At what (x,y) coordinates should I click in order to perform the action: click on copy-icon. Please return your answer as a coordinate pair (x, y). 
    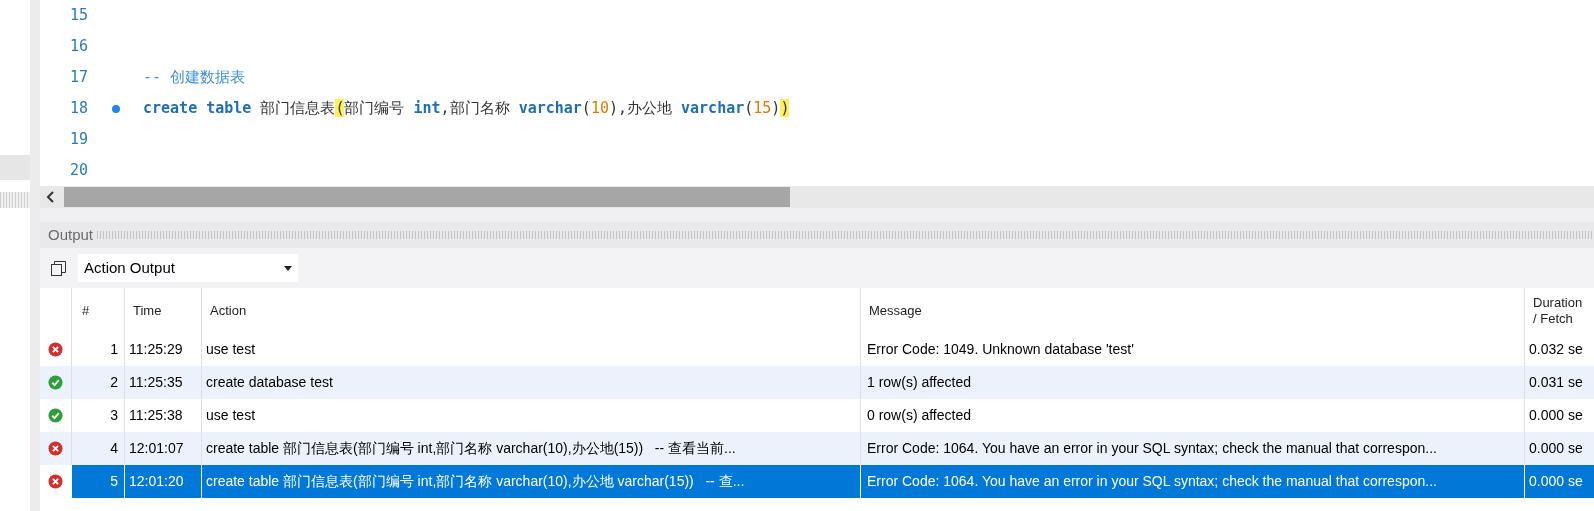
    Looking at the image, I should click on (59, 268).